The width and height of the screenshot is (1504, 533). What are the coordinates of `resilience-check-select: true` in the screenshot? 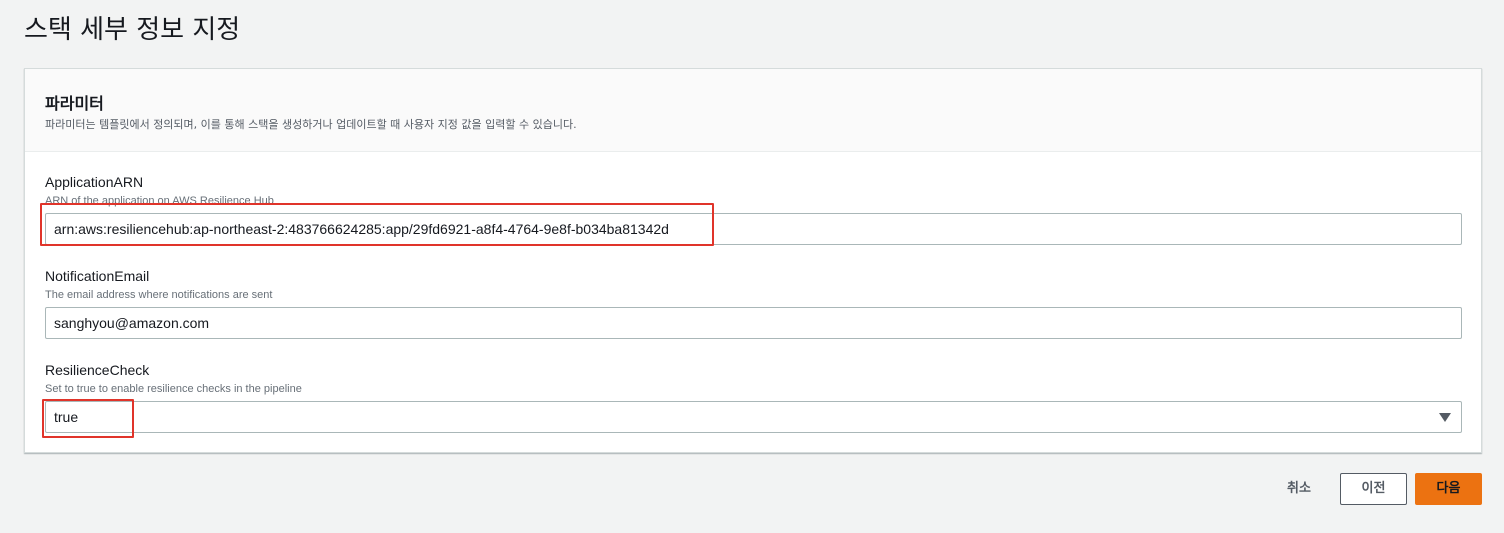 It's located at (753, 417).